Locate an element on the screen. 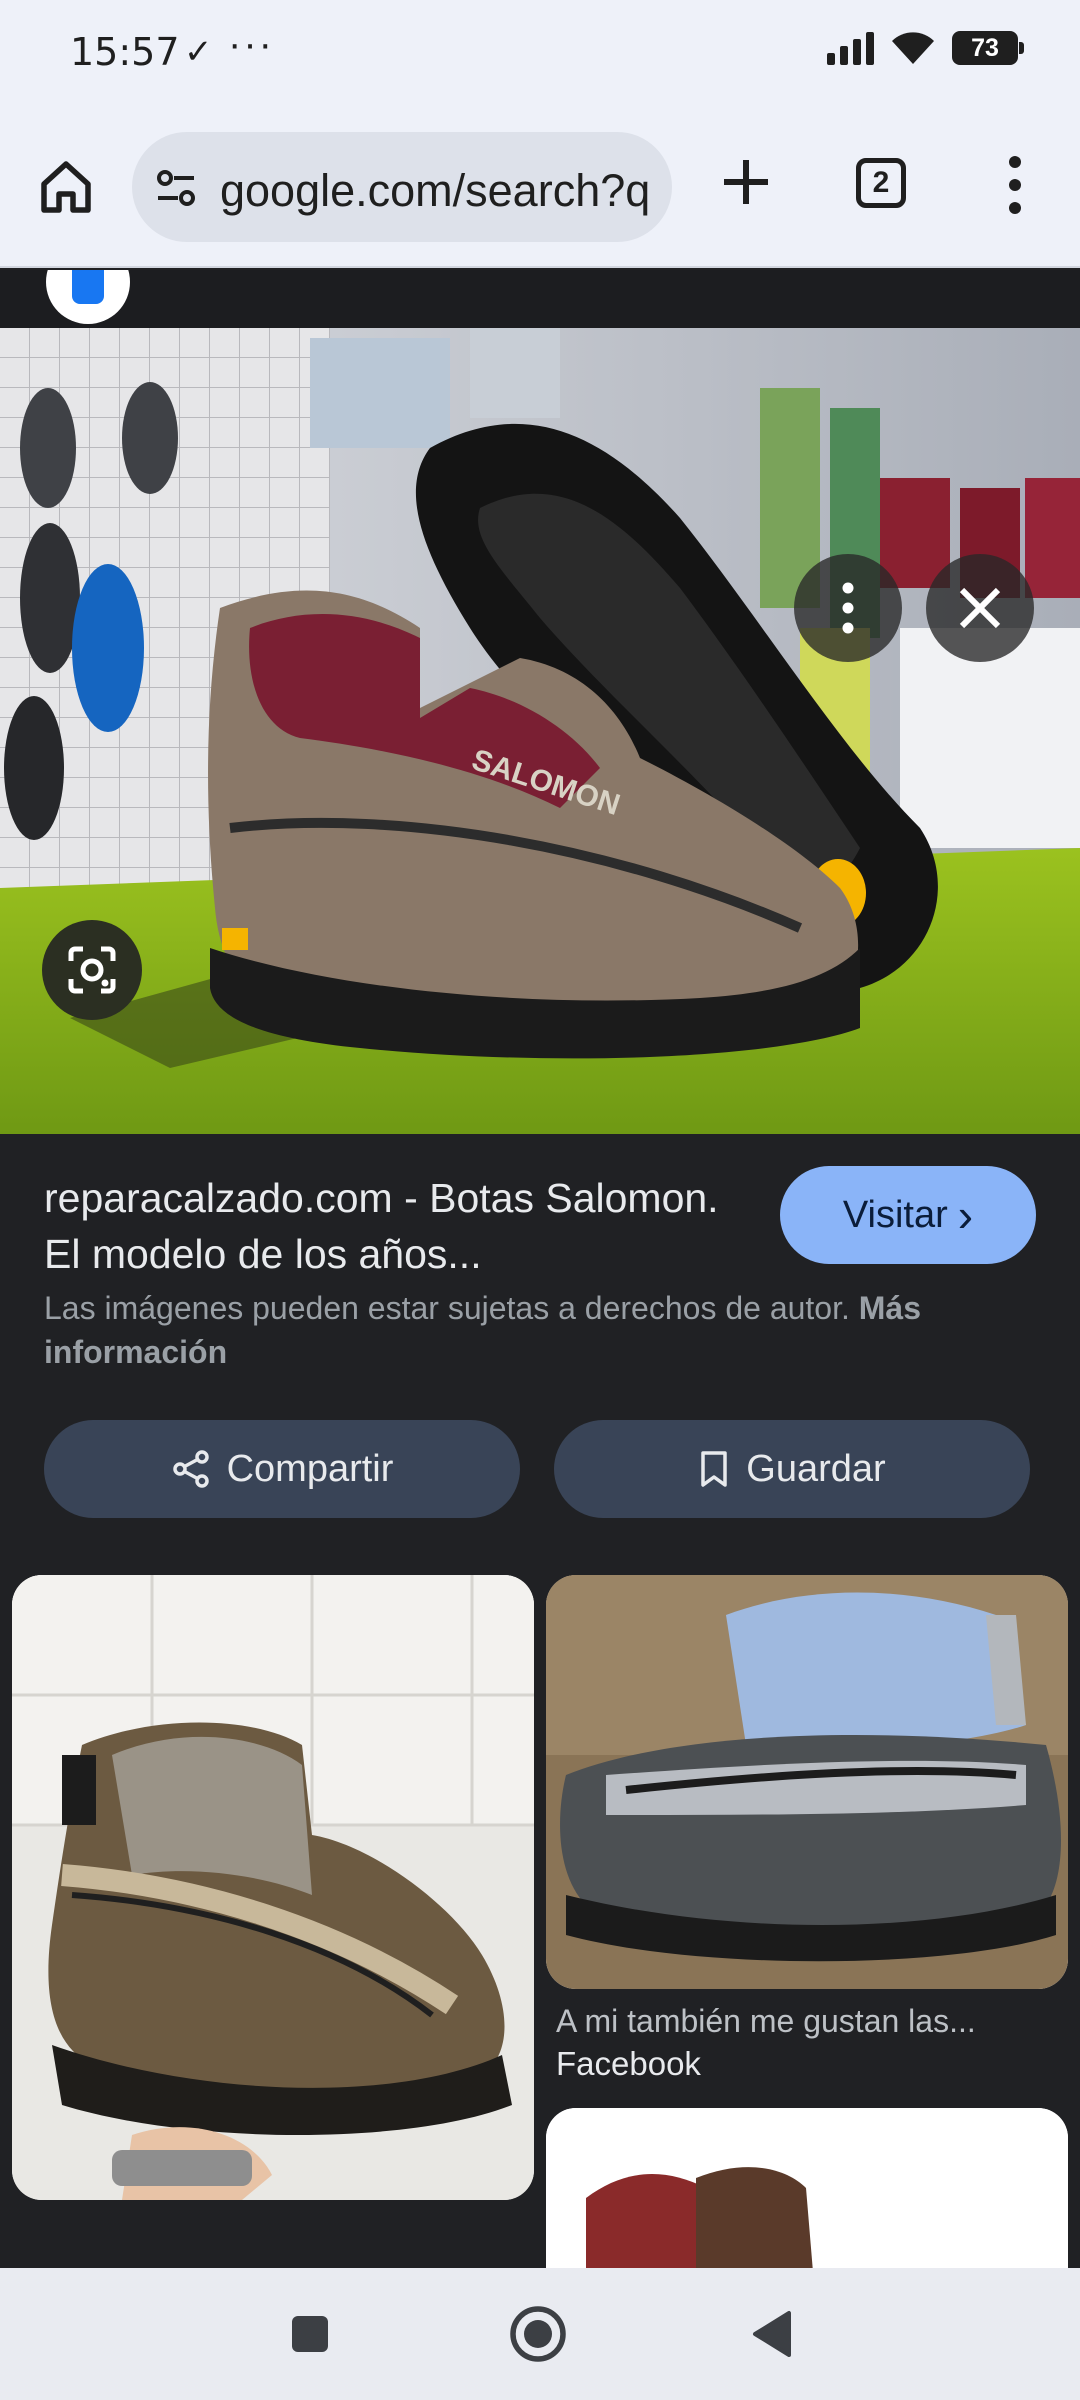 Image resolution: width=1080 pixels, height=2400 pixels. battery-icon: 73 is located at coordinates (988, 48).